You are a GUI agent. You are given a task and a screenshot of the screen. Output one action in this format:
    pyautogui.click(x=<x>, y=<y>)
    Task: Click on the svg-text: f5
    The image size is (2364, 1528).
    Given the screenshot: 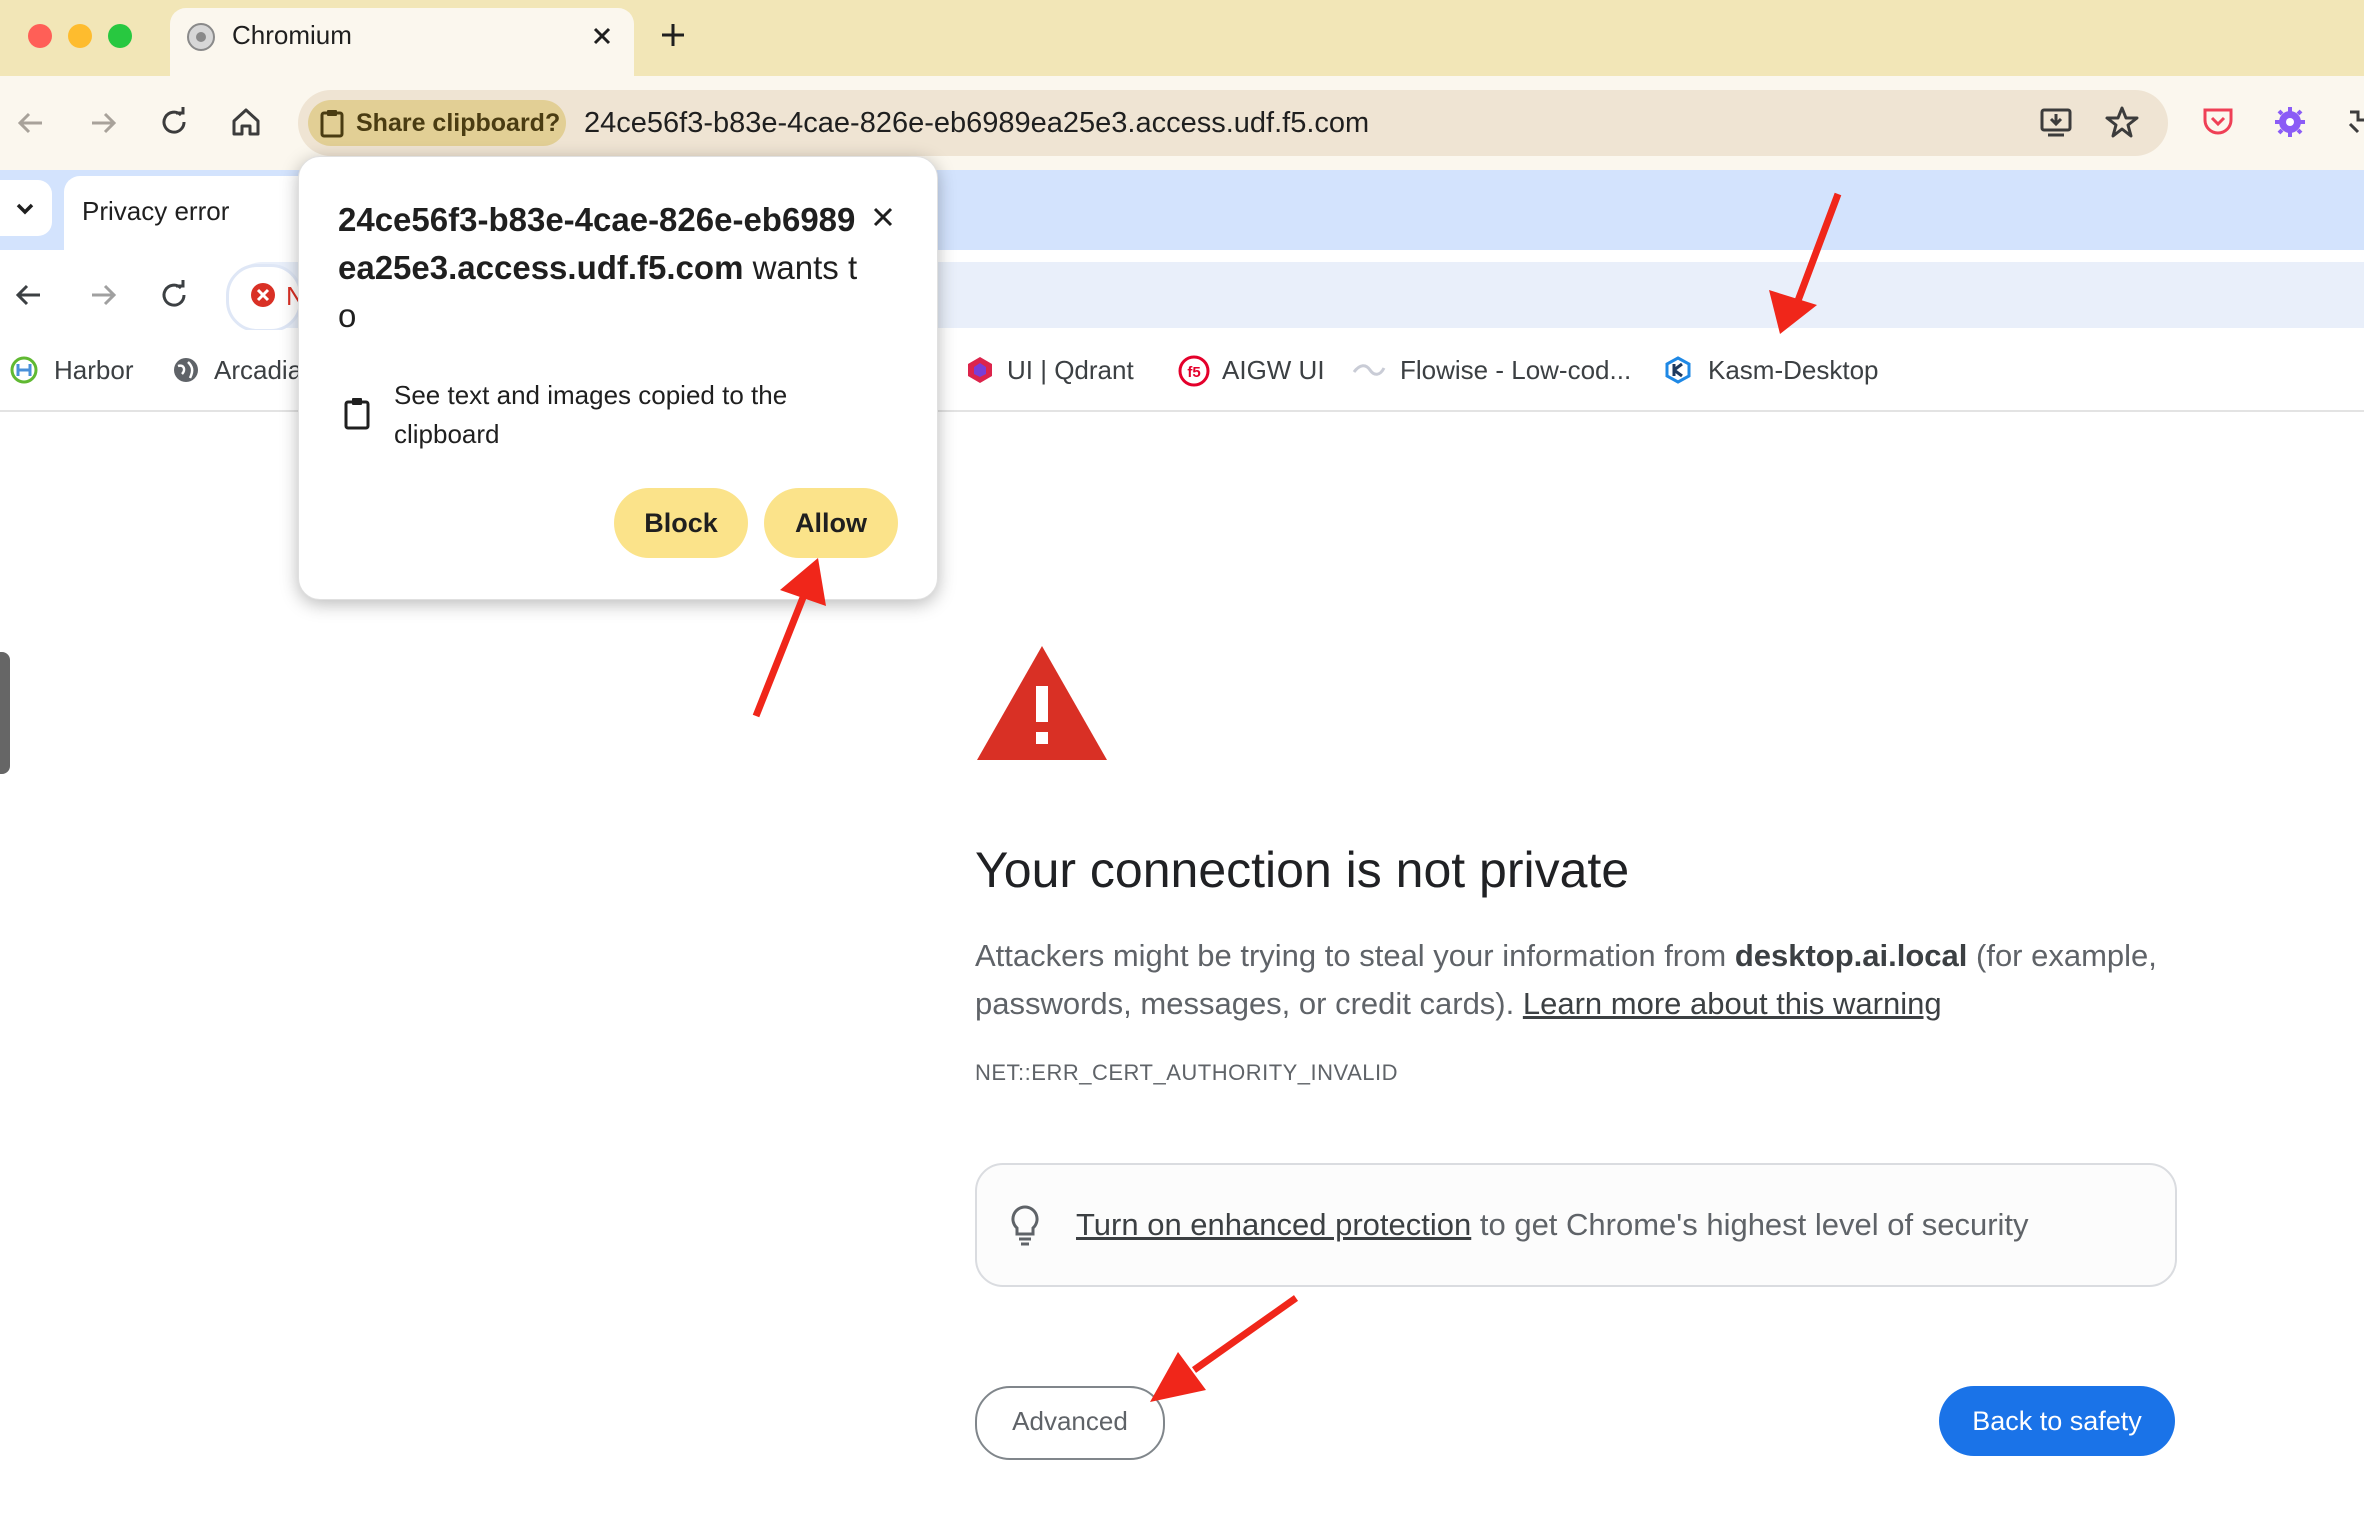 What is the action you would take?
    pyautogui.click(x=1193, y=372)
    